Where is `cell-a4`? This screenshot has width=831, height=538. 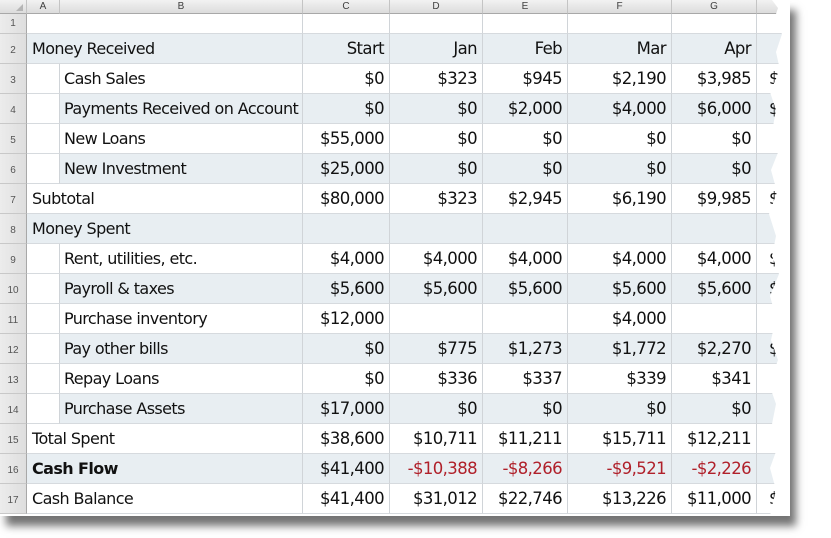
cell-a4 is located at coordinates (43, 109).